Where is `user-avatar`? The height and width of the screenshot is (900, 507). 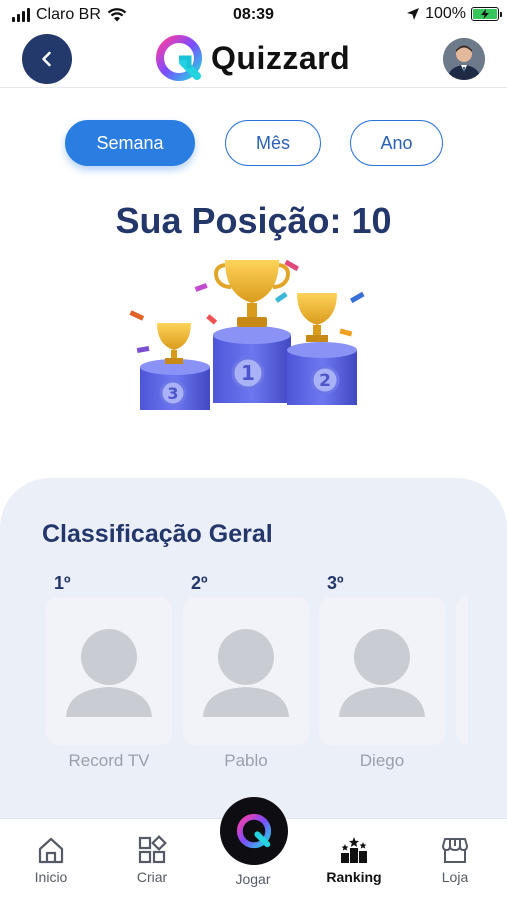
user-avatar is located at coordinates (464, 59).